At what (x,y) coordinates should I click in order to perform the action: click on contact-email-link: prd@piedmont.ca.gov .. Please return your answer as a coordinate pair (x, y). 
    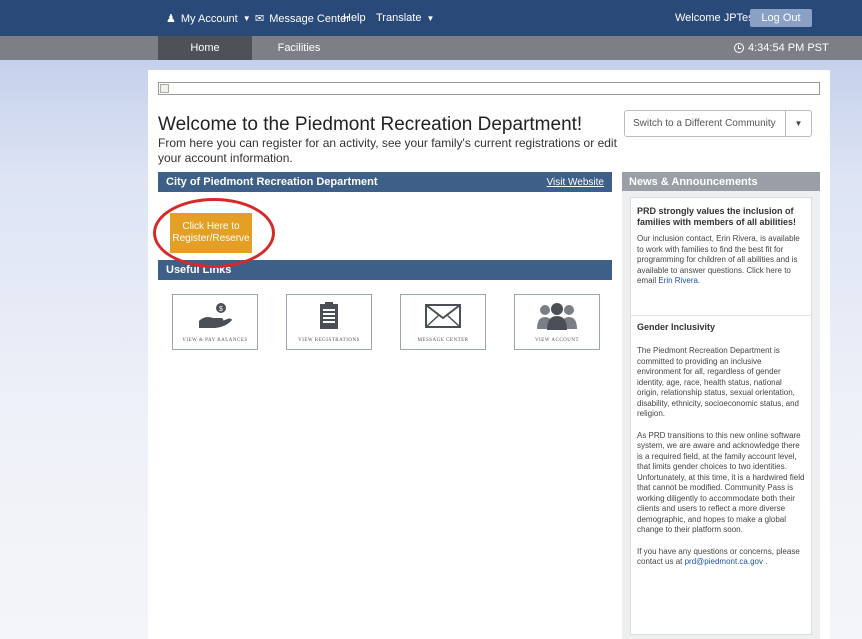
    Looking at the image, I should click on (726, 561).